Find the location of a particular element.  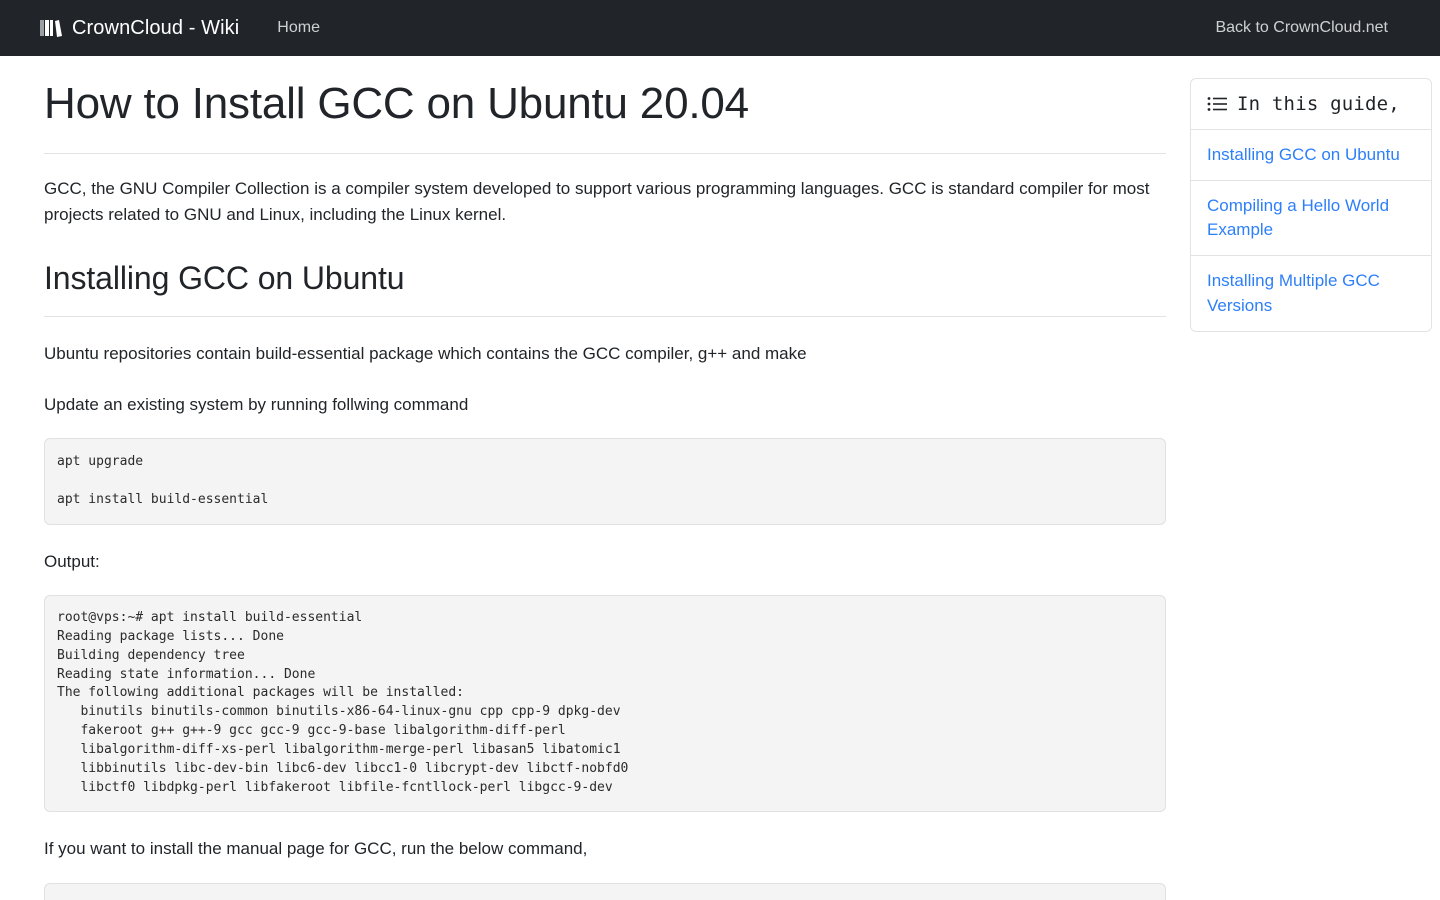

toc-item-installing-multiple-gcc-versions: Installing Multiple GCC Versions is located at coordinates (1311, 293).